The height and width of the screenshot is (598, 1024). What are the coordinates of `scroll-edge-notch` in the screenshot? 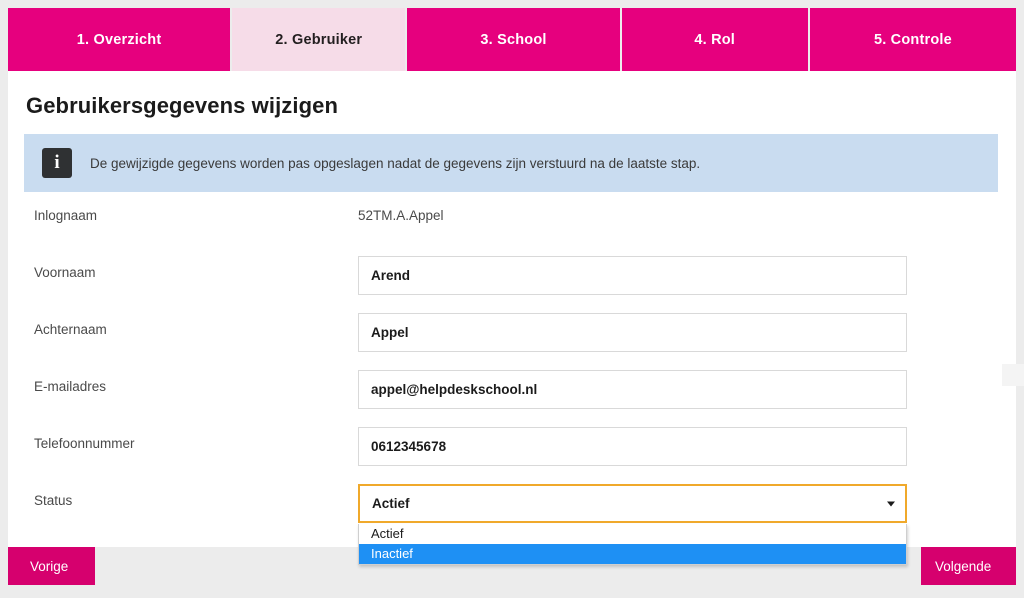 It's located at (1013, 375).